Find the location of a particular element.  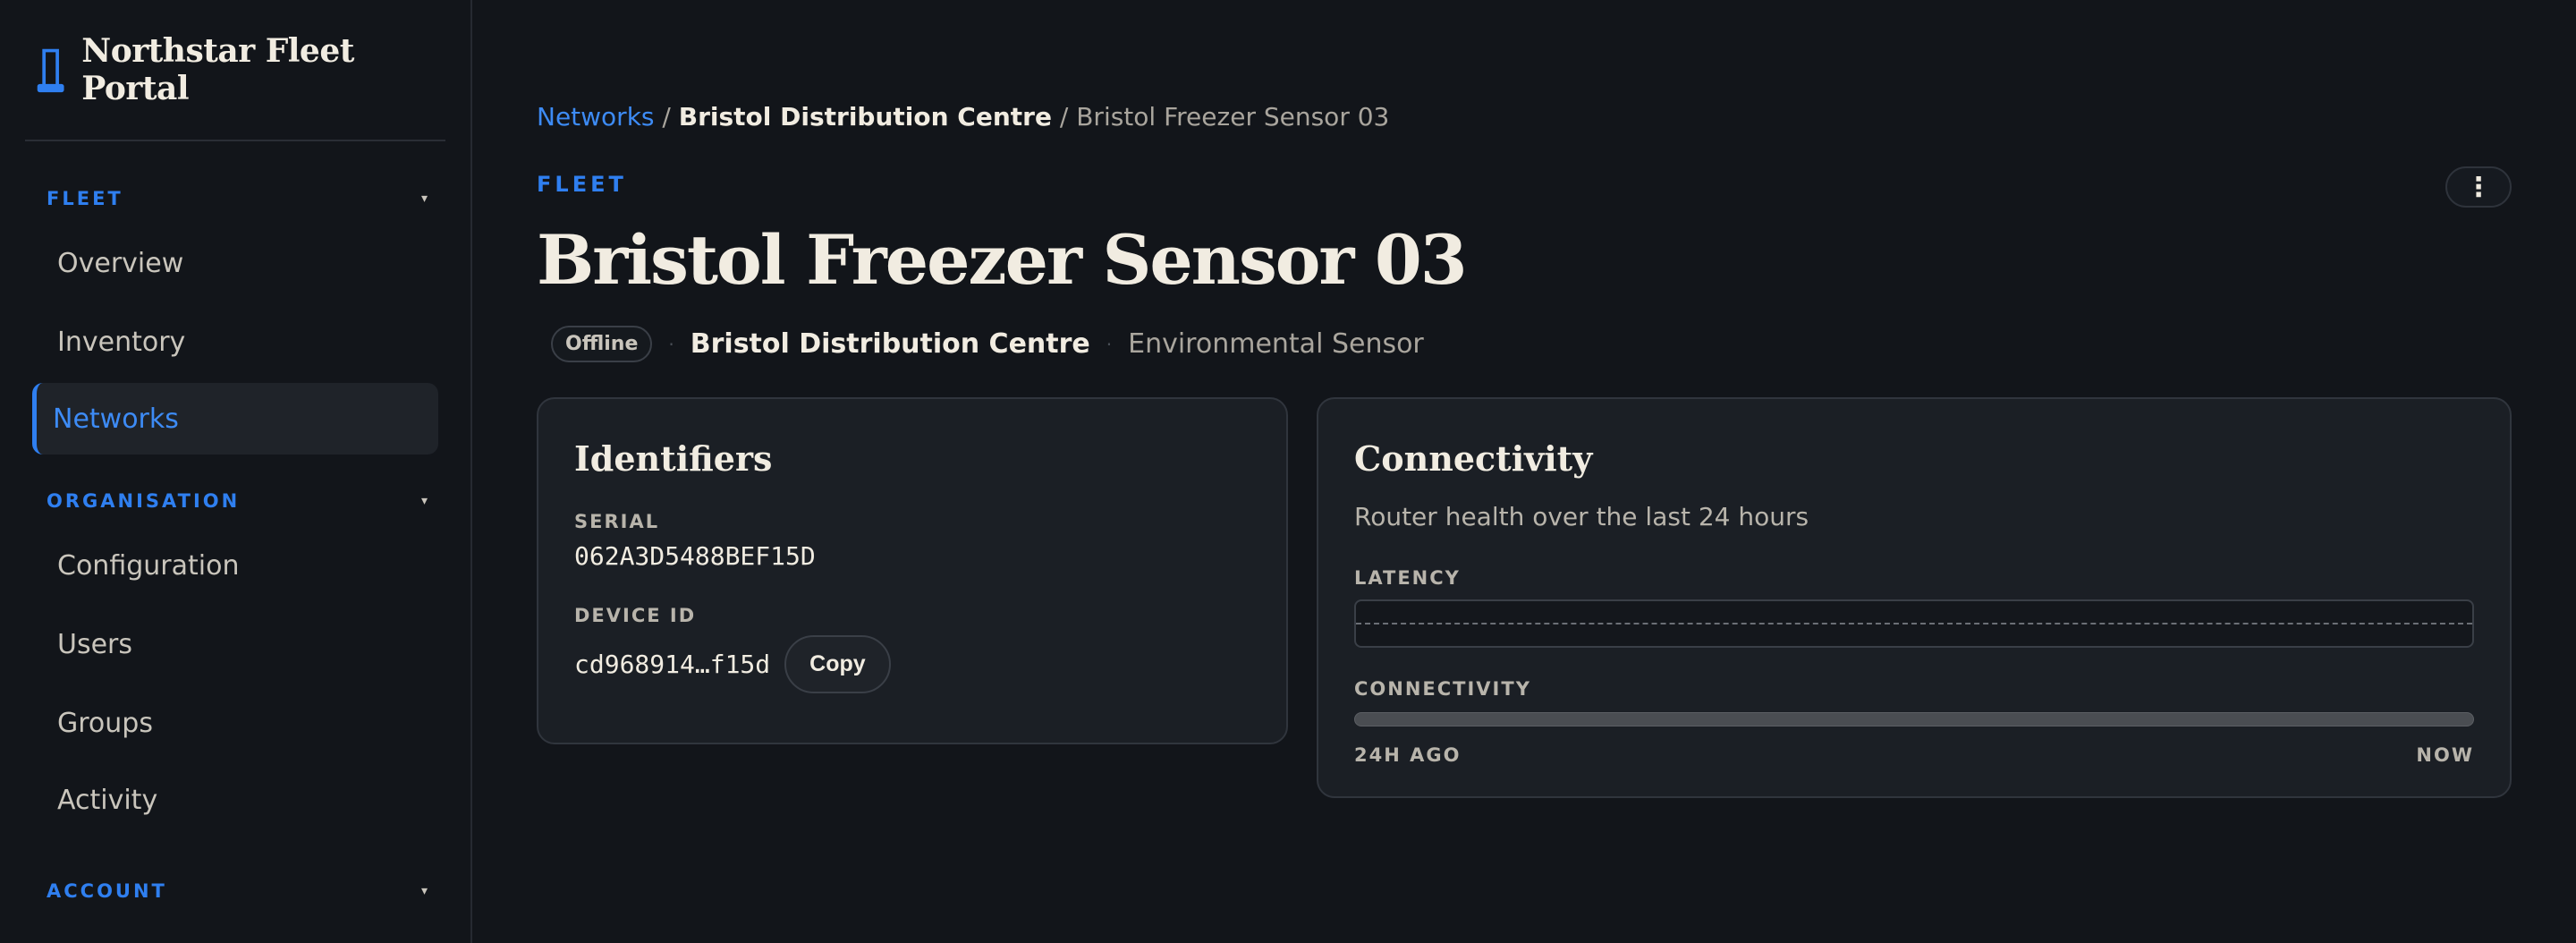

kebab-icon: ⋮ is located at coordinates (2478, 187).